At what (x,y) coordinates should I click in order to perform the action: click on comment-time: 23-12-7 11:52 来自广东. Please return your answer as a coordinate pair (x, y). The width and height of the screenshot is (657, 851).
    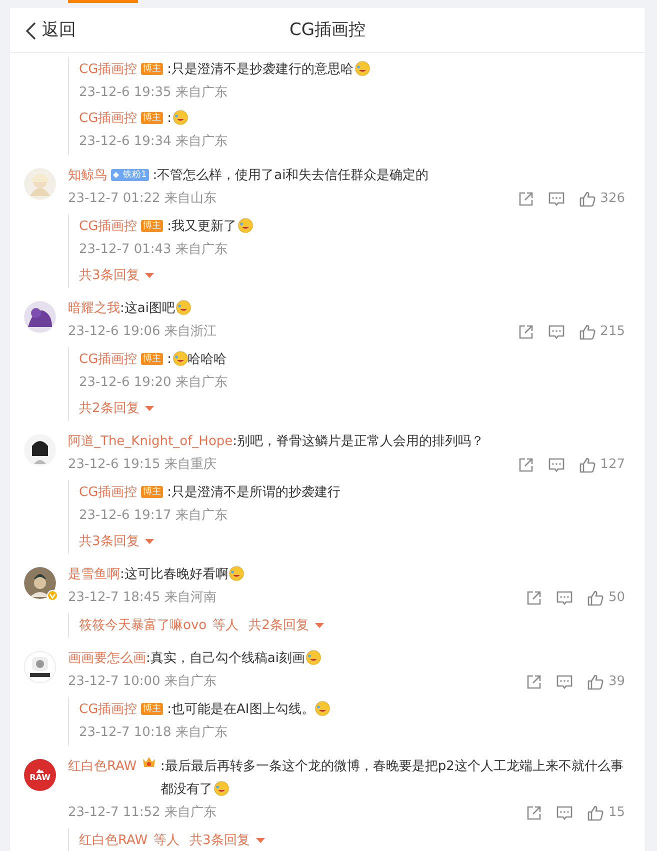
    Looking at the image, I should click on (142, 813).